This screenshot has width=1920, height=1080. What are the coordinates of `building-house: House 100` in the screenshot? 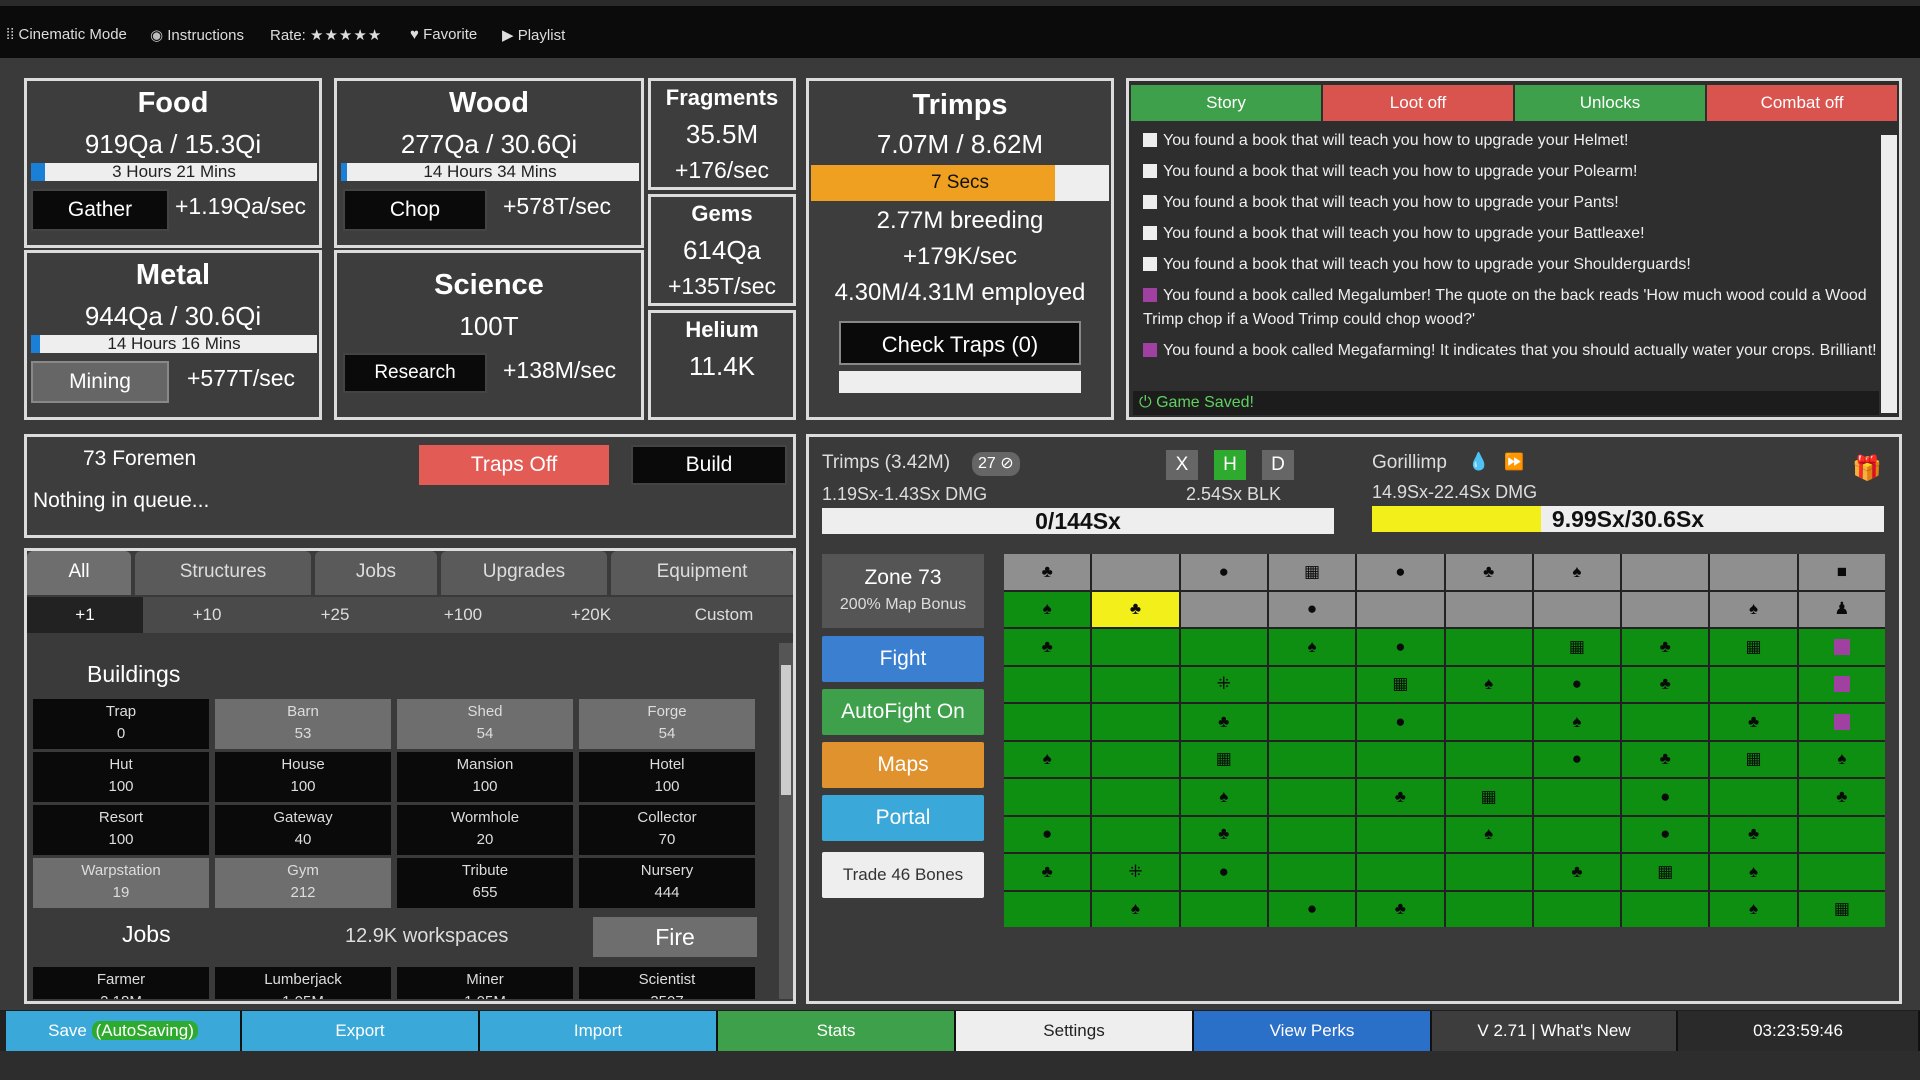 It's located at (303, 777).